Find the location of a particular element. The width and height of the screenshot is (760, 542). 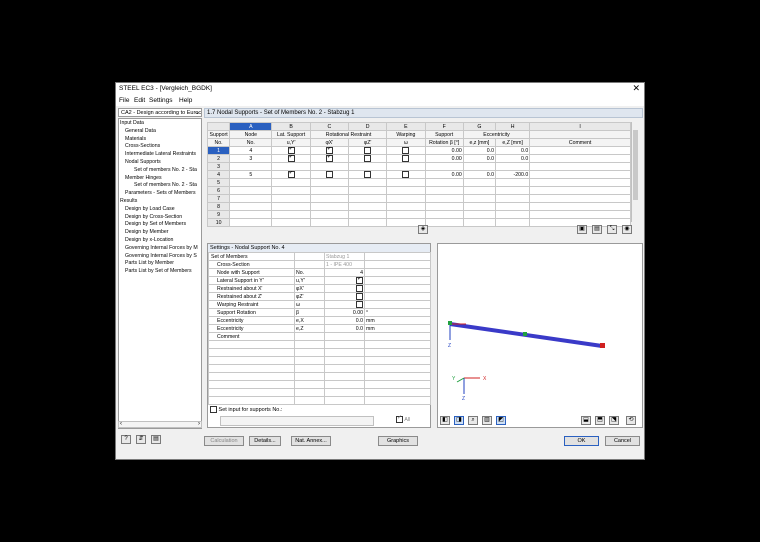

render-icon: ◩ is located at coordinates (501, 420).